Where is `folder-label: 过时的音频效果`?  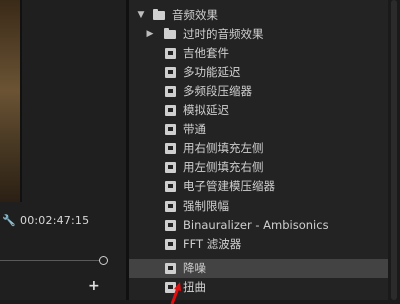 folder-label: 过时的音频效果 is located at coordinates (223, 34).